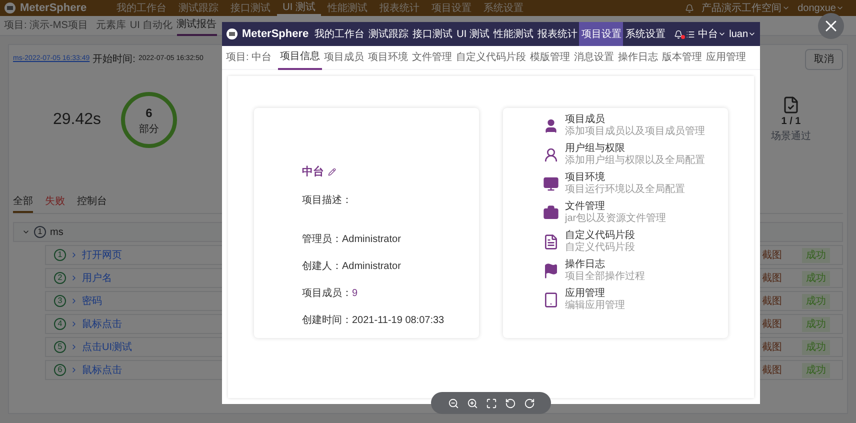 The image size is (856, 423). I want to click on module-title: 项目环境, so click(625, 178).